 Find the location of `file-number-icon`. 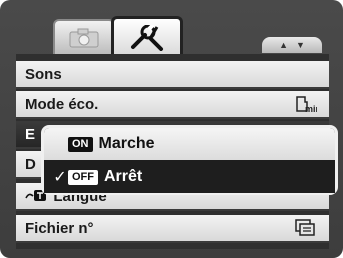

file-number-icon is located at coordinates (306, 229).